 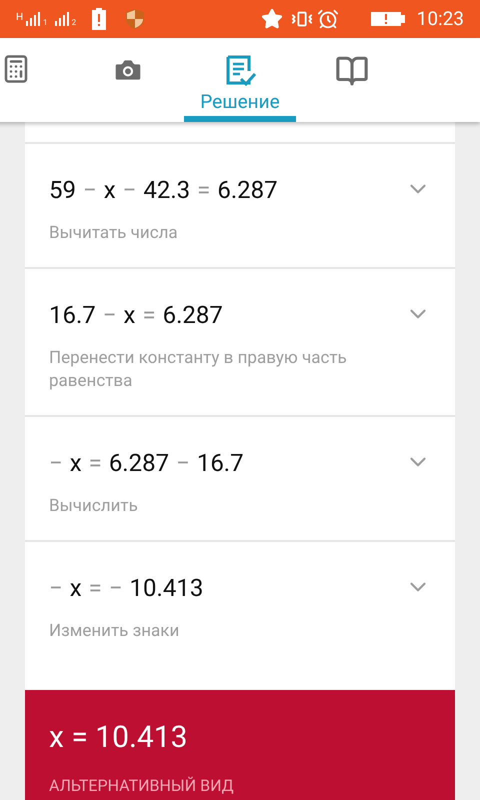 I want to click on book-icon, so click(x=352, y=71).